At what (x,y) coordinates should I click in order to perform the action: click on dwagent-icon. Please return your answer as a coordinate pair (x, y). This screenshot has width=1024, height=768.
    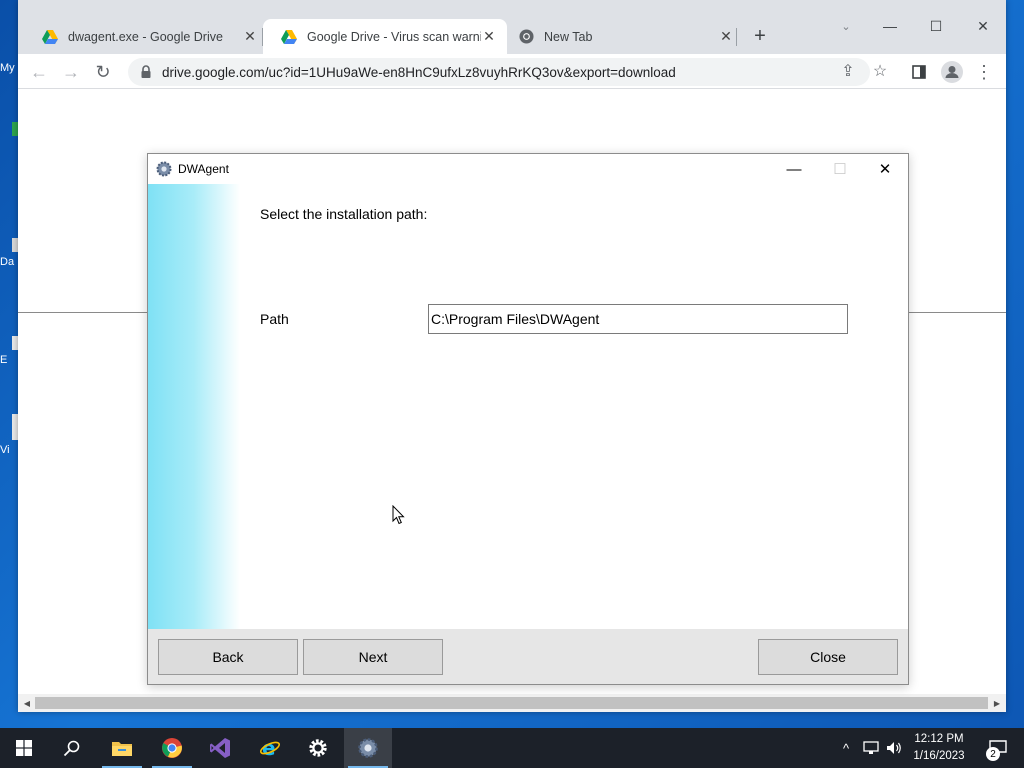
    Looking at the image, I should click on (368, 748).